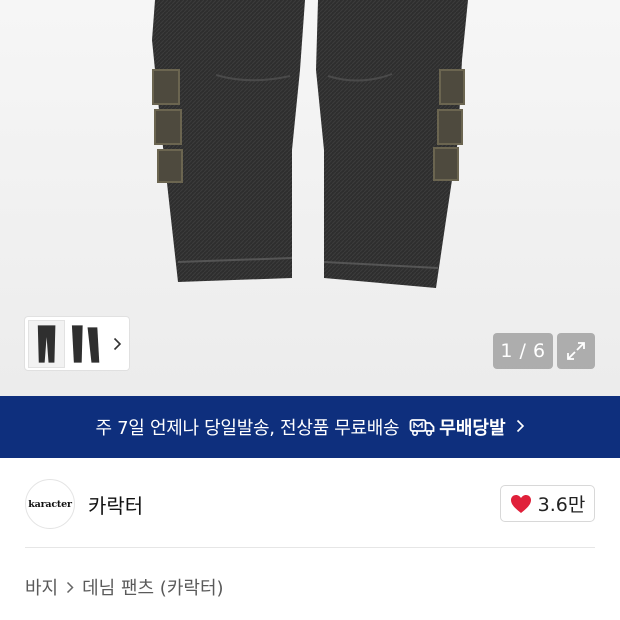 The width and height of the screenshot is (620, 620). Describe the element at coordinates (115, 504) in the screenshot. I see `brand-name: 카락터` at that location.